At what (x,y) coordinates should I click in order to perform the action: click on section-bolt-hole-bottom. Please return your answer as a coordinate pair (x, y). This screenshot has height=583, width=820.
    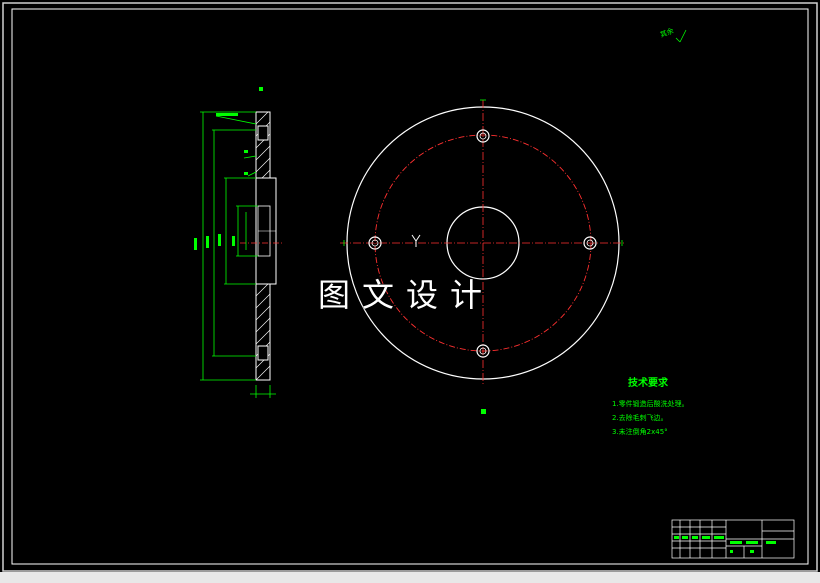
    Looking at the image, I should click on (263, 353).